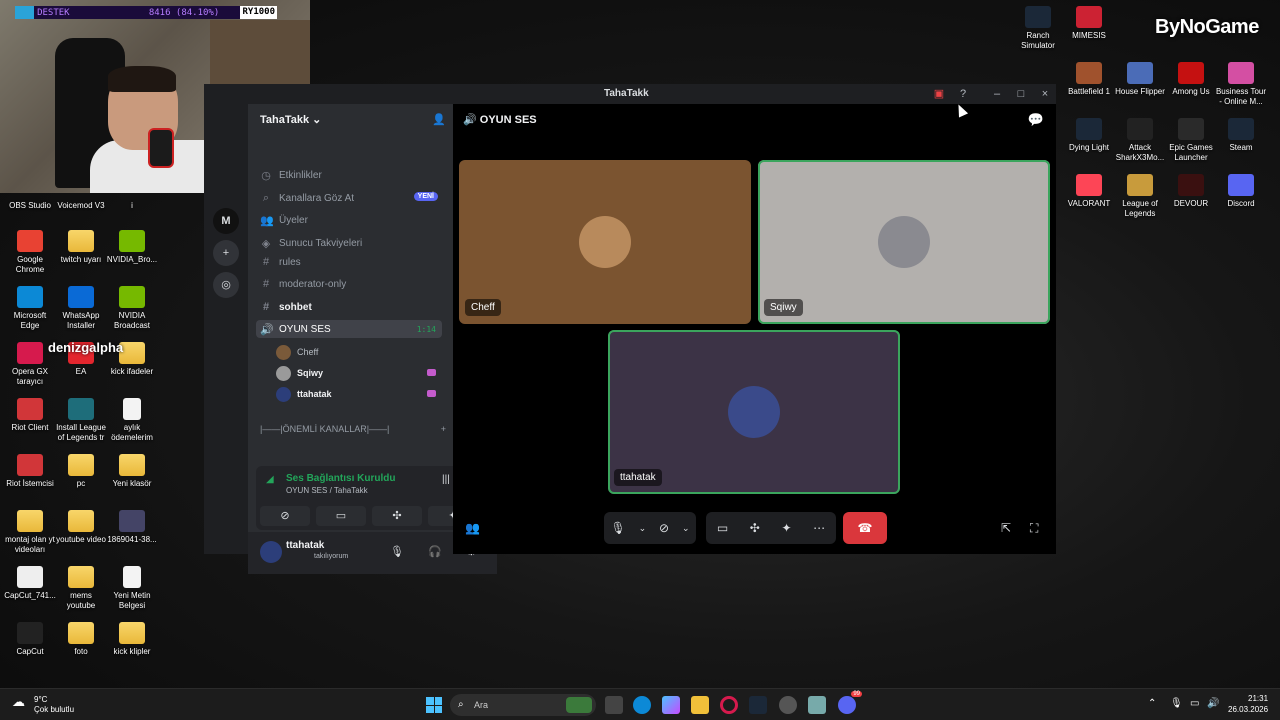 This screenshot has height=720, width=1280. I want to click on sidebar-top-item: ◈ Sunucu Takviyeleri, so click(353, 243).